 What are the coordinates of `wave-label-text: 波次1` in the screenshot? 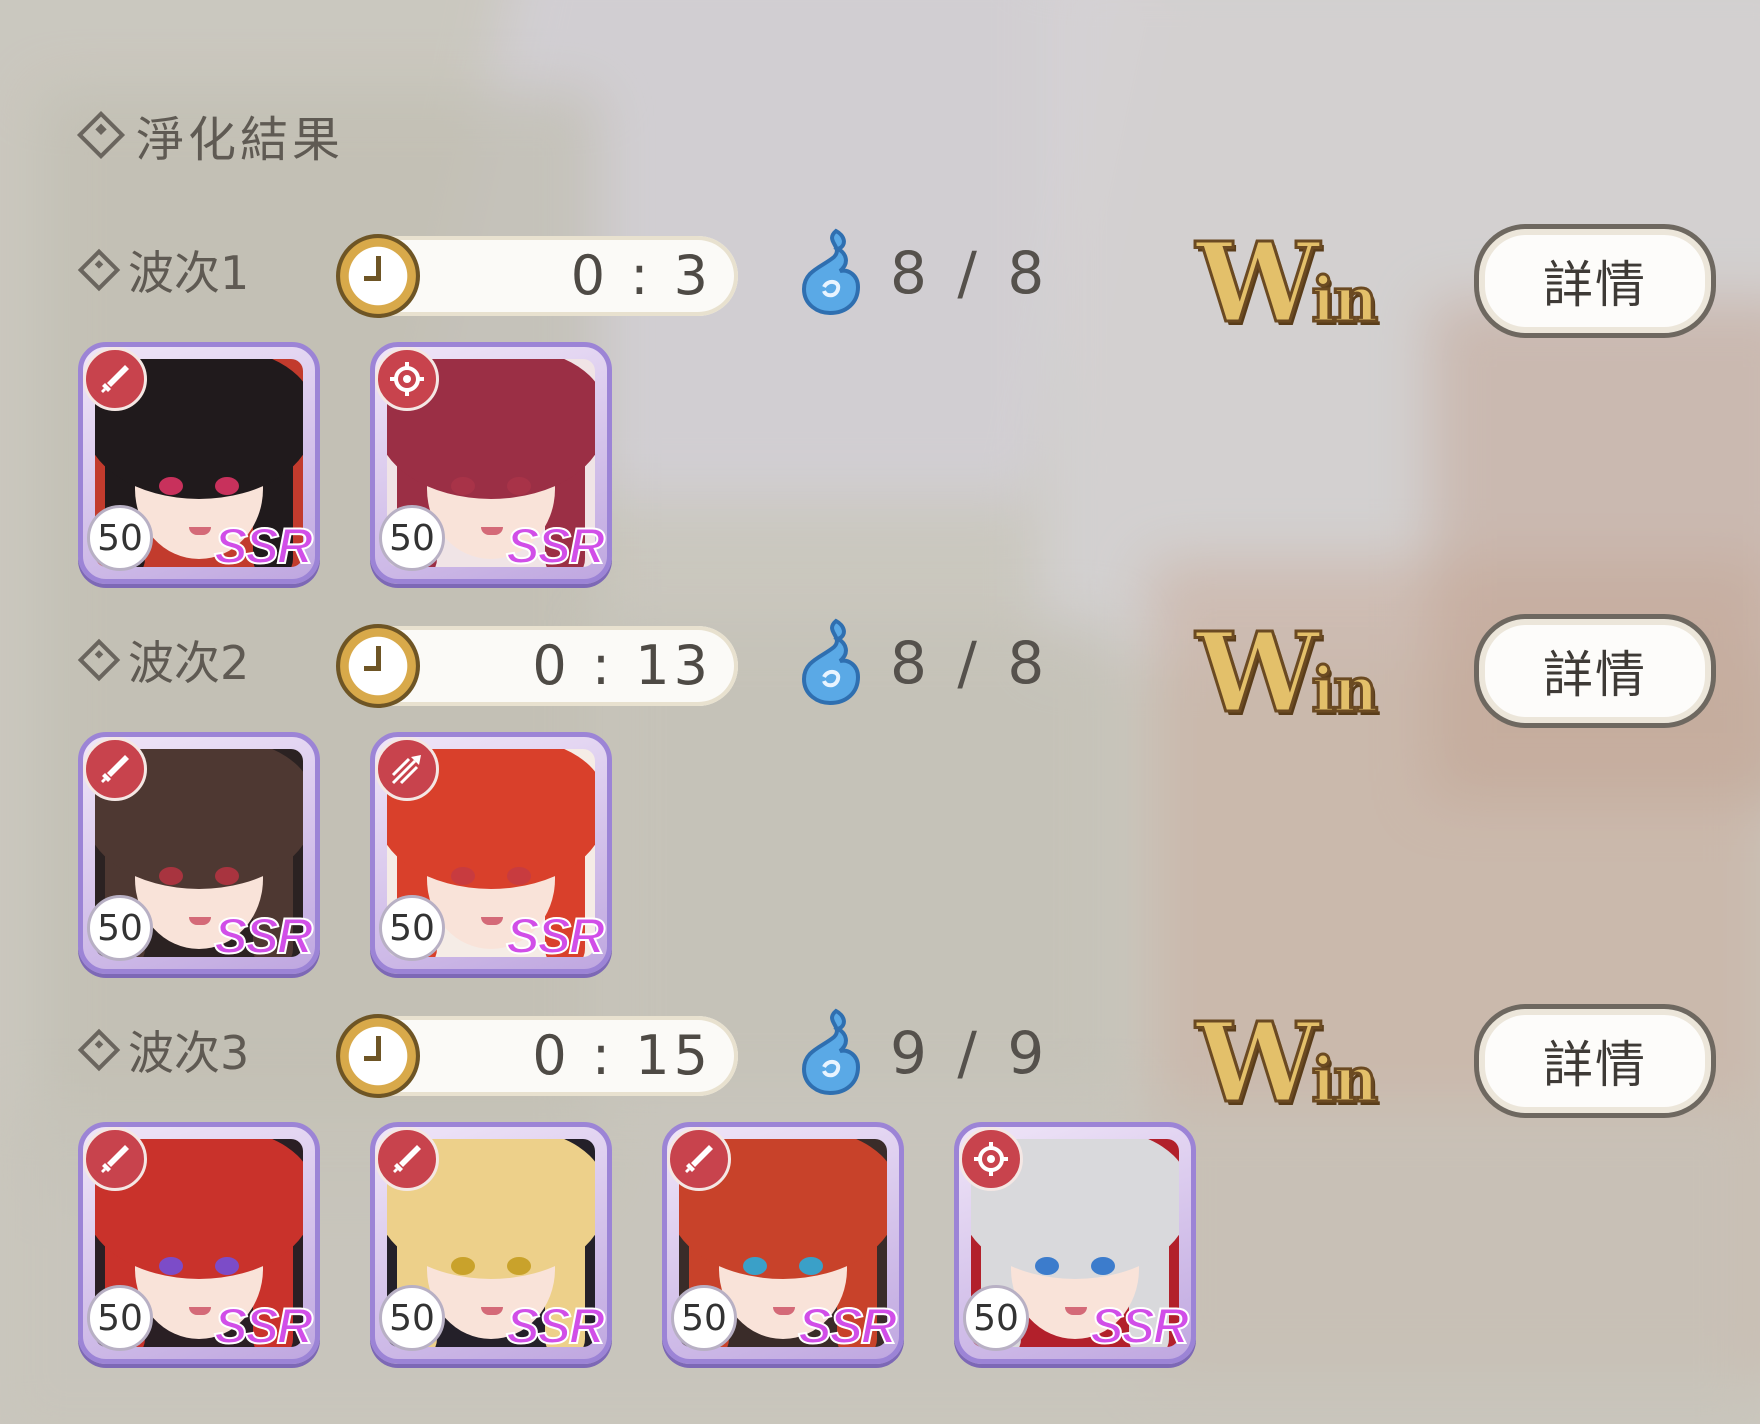 It's located at (189, 273).